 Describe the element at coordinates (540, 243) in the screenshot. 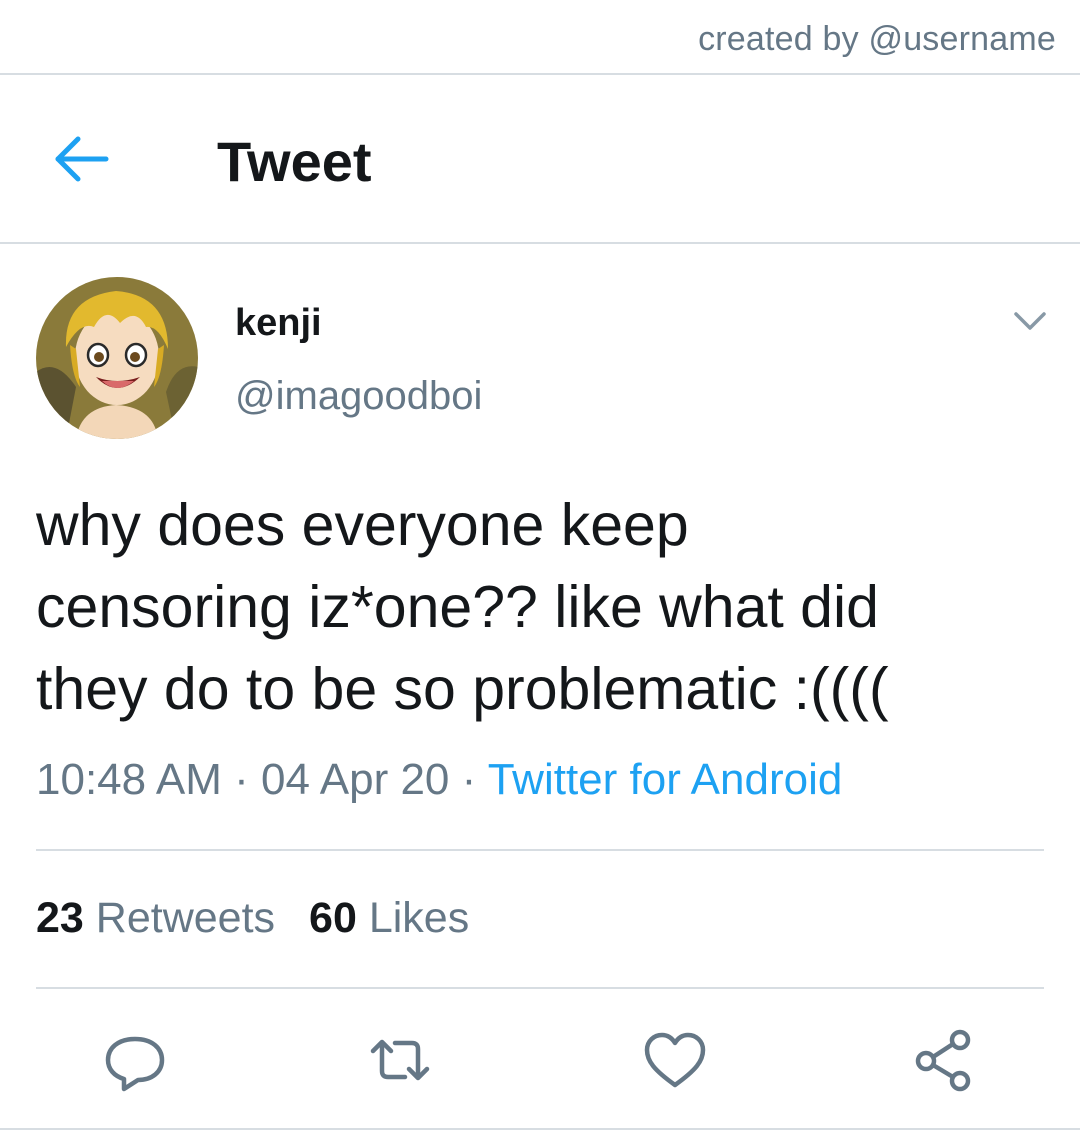

I see `divider-header` at that location.